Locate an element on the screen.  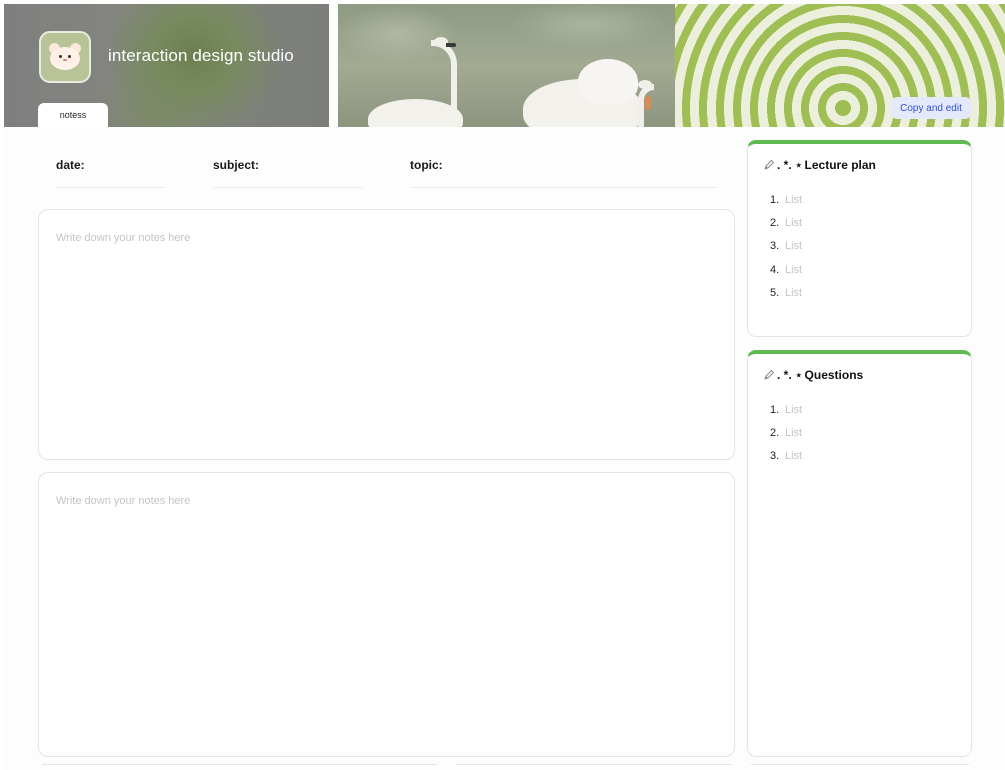
banner-image-swans is located at coordinates (506, 65).